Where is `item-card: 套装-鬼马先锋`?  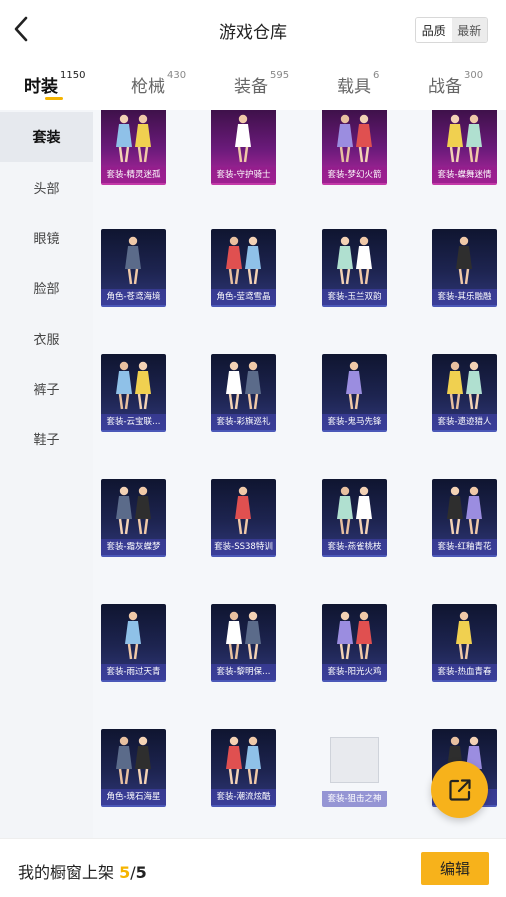
item-card: 套装-鬼马先锋 is located at coordinates (354, 393).